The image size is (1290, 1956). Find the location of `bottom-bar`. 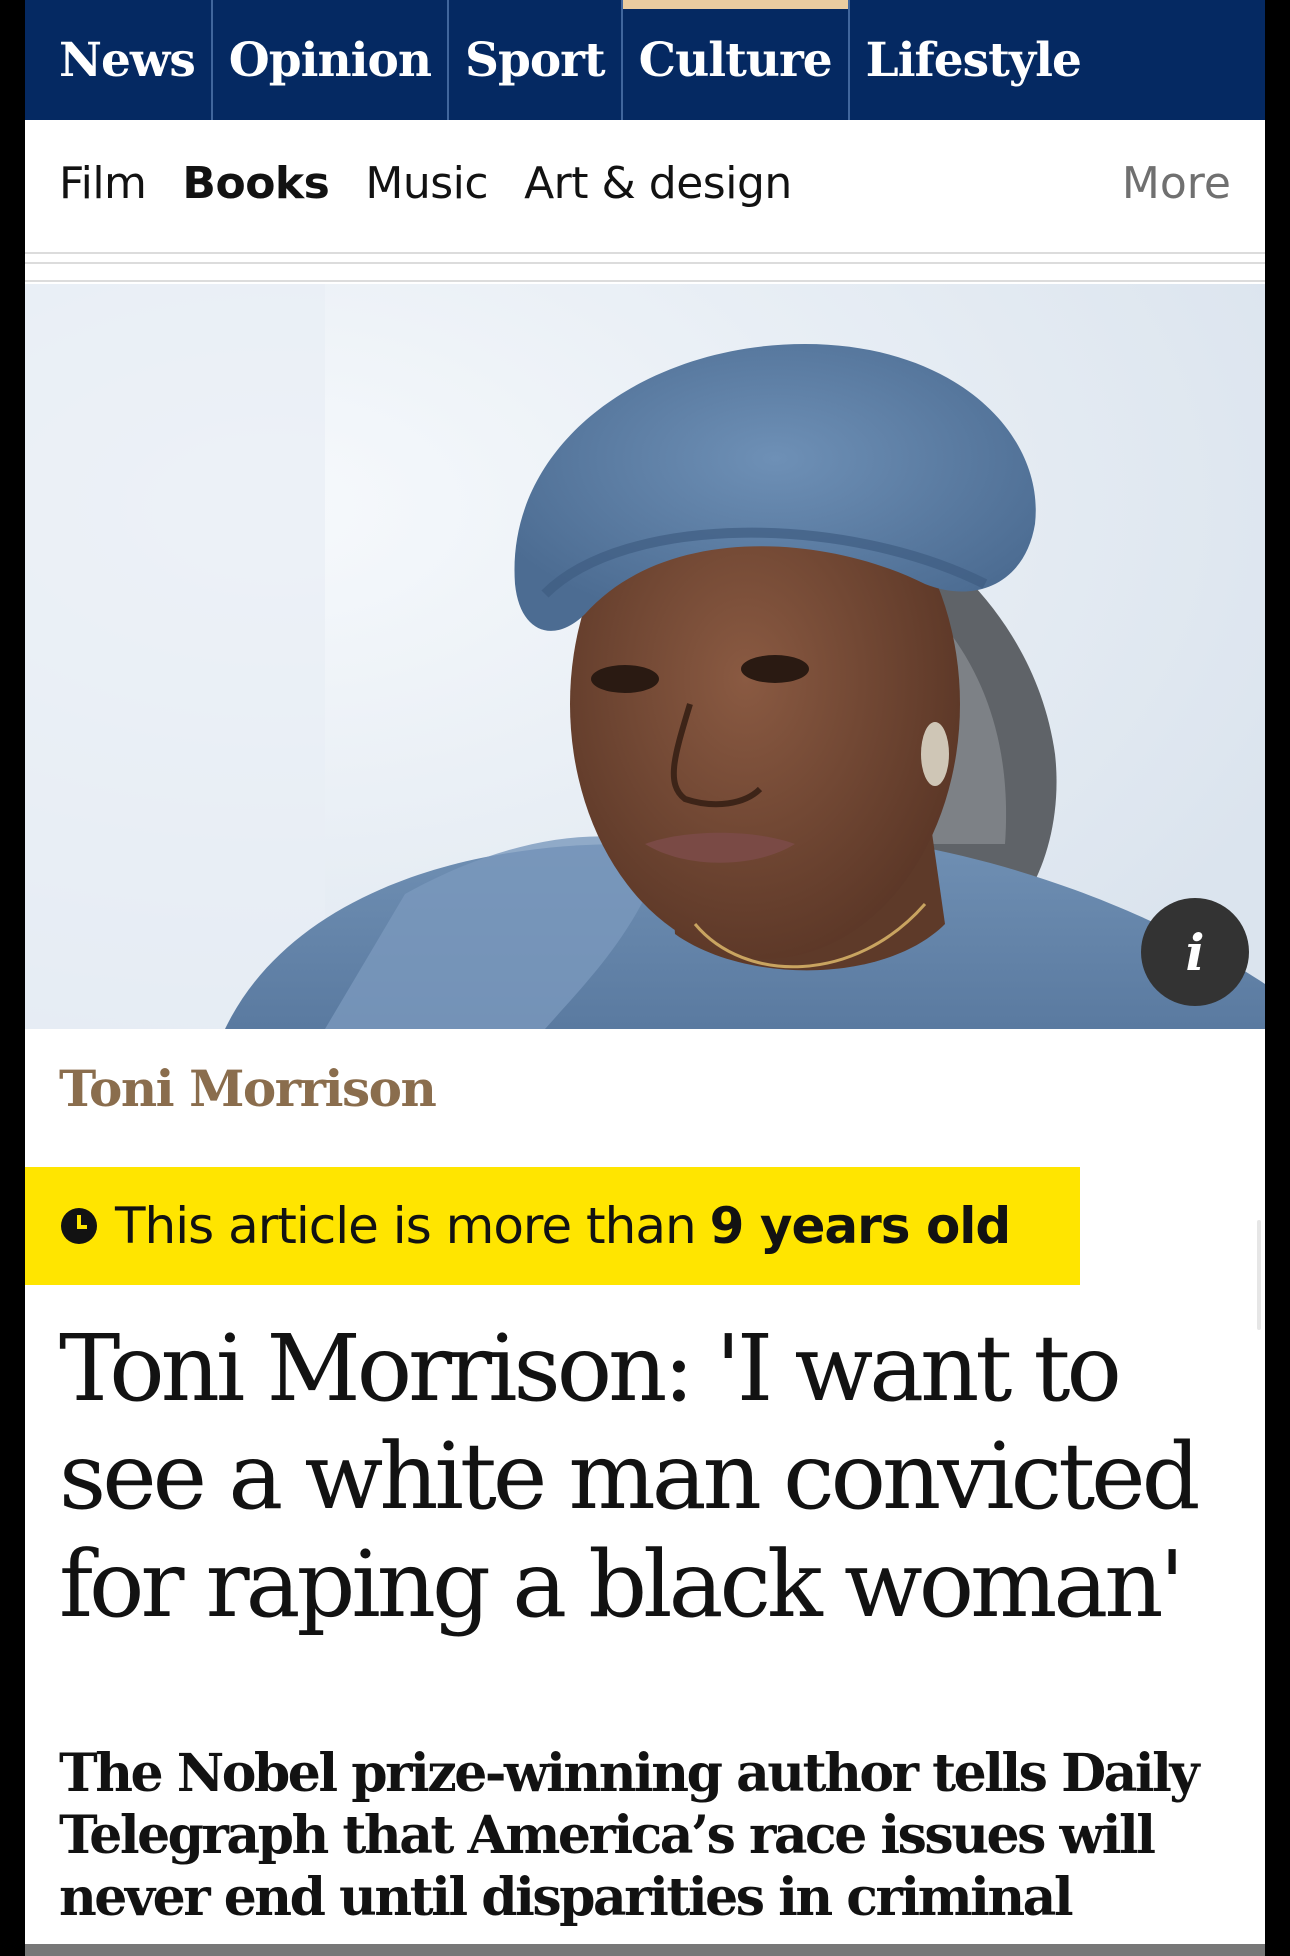

bottom-bar is located at coordinates (645, 1950).